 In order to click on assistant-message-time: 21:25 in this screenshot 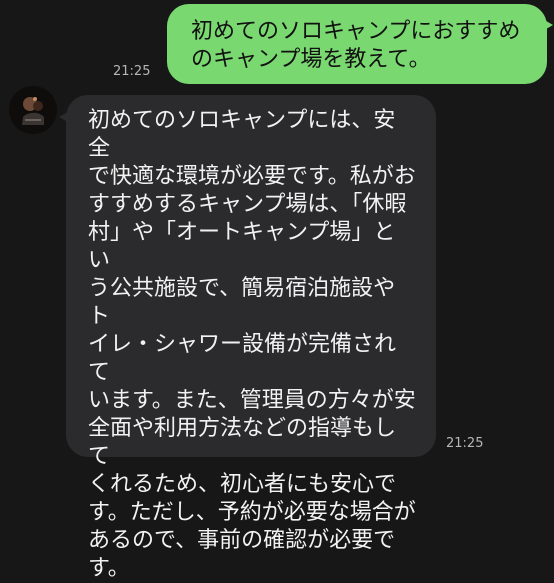, I will do `click(465, 443)`.